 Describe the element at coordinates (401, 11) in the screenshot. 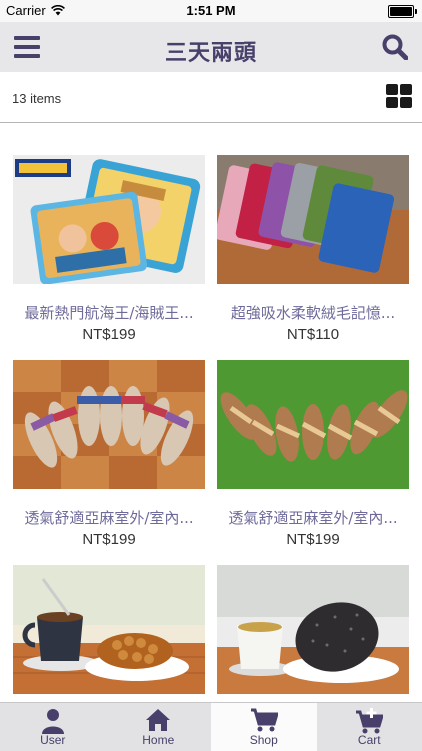

I see `battery-icon` at that location.